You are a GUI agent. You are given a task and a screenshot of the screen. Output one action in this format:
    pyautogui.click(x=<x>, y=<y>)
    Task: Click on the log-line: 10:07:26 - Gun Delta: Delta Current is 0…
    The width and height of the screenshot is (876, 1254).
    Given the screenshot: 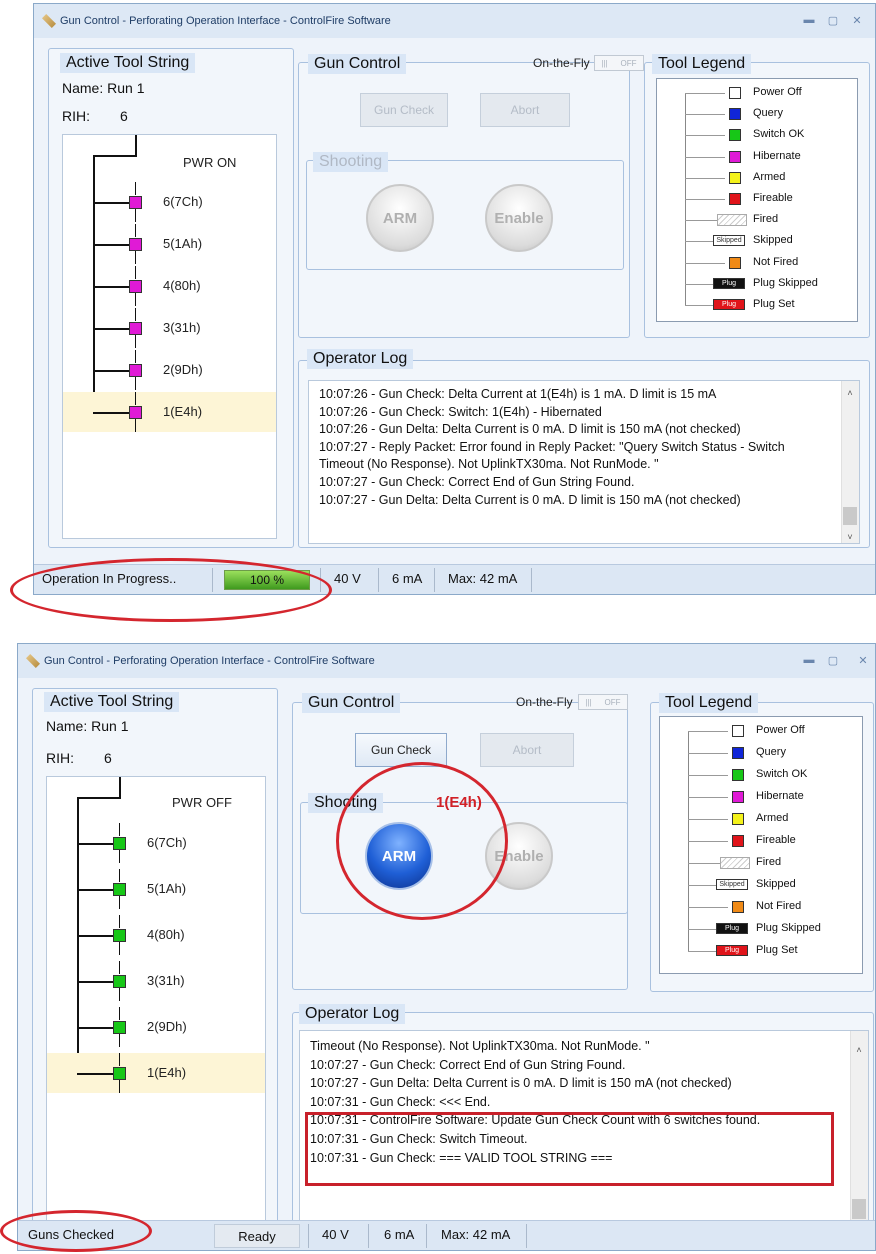 What is the action you would take?
    pyautogui.click(x=530, y=429)
    